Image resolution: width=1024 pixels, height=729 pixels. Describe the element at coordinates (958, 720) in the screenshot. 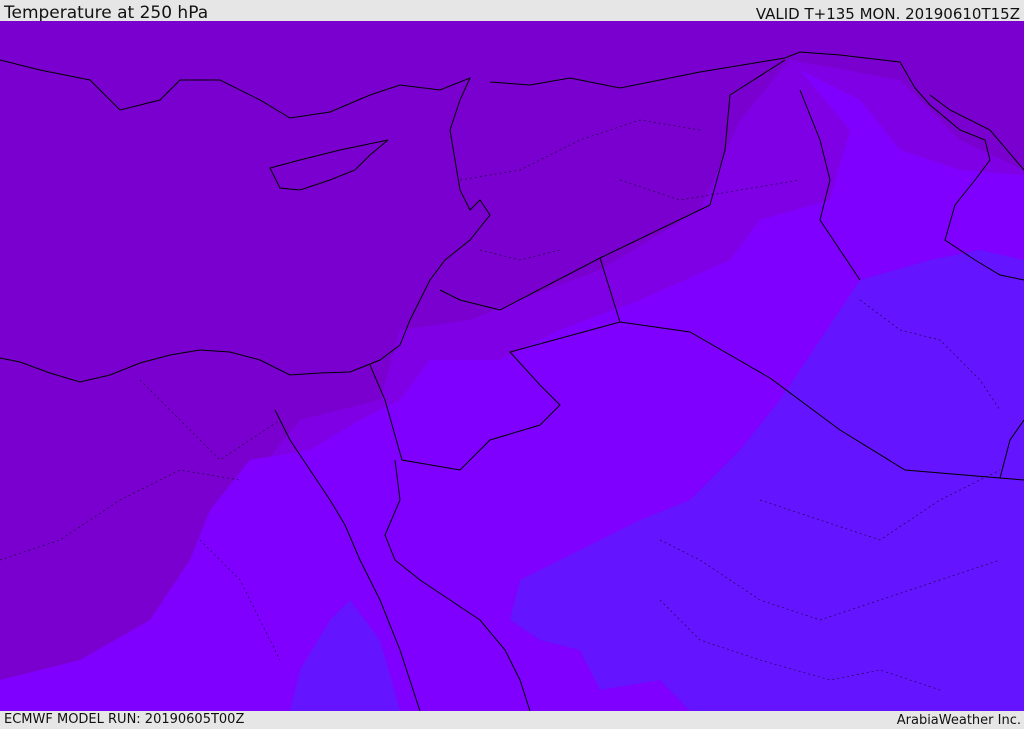

I see `credit: ArabiaWeather Inc.` at that location.